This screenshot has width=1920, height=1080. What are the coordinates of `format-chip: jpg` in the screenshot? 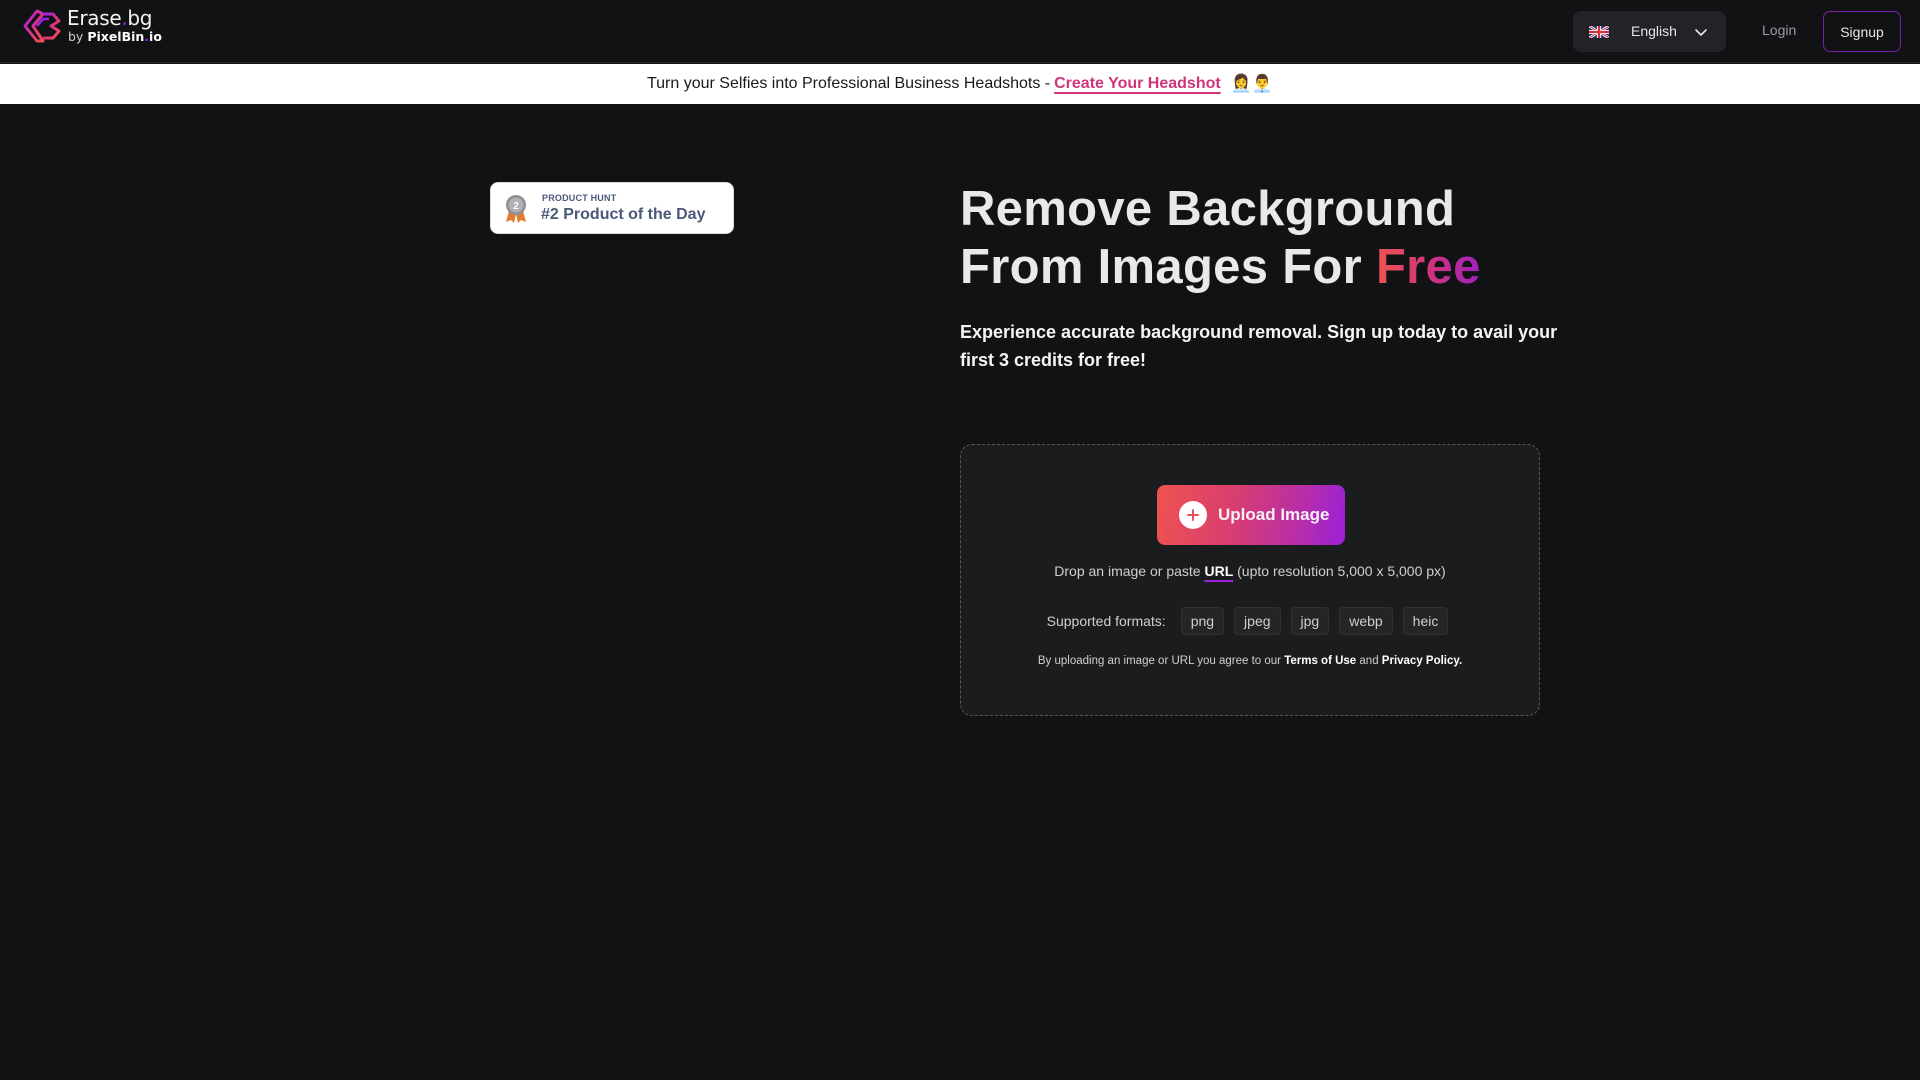 It's located at (1310, 621).